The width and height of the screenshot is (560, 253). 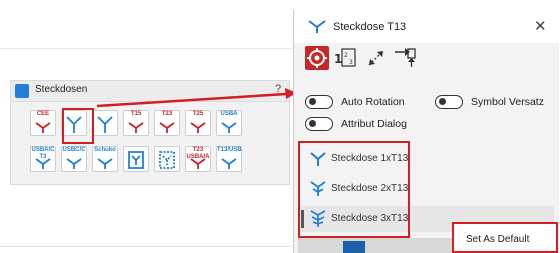 I want to click on resize-icon, so click(x=376, y=58).